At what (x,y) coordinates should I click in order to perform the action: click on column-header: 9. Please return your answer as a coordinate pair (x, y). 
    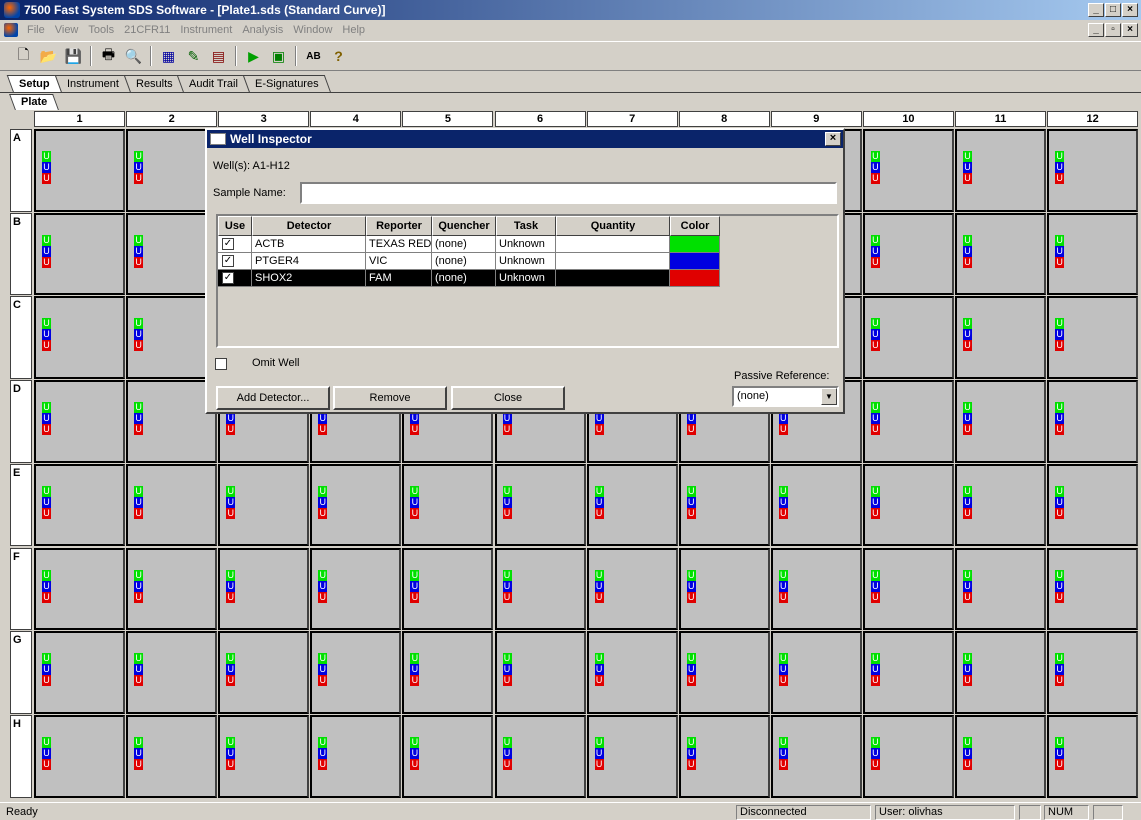
    Looking at the image, I should click on (816, 119).